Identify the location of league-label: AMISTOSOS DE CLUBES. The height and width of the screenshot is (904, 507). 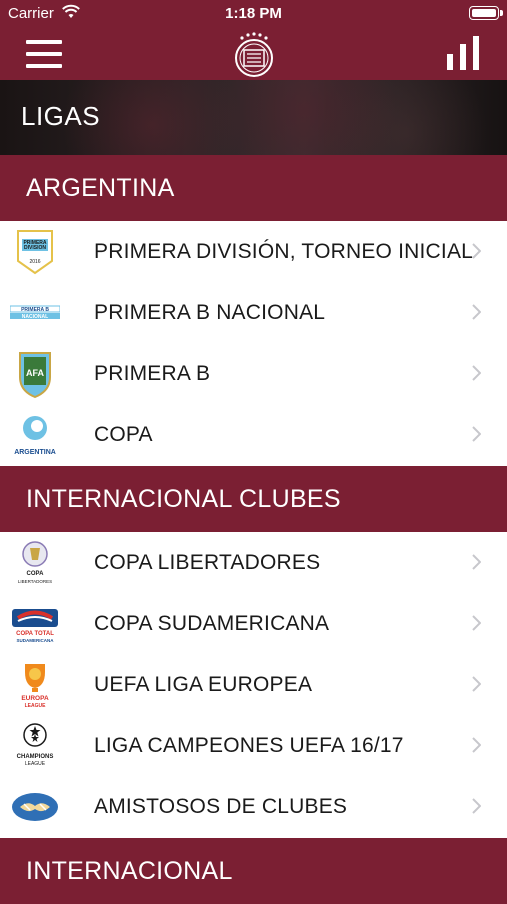
(221, 806).